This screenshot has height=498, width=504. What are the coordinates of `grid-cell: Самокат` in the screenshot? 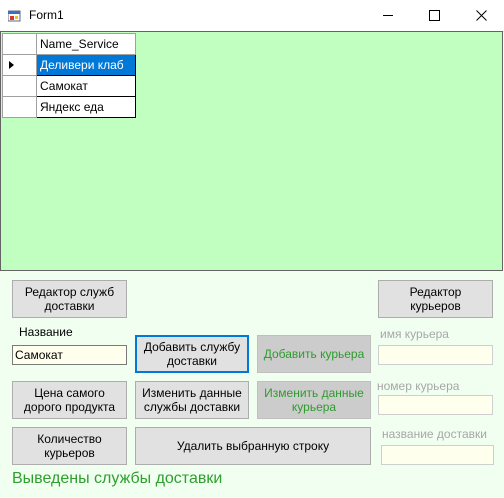 It's located at (86, 86).